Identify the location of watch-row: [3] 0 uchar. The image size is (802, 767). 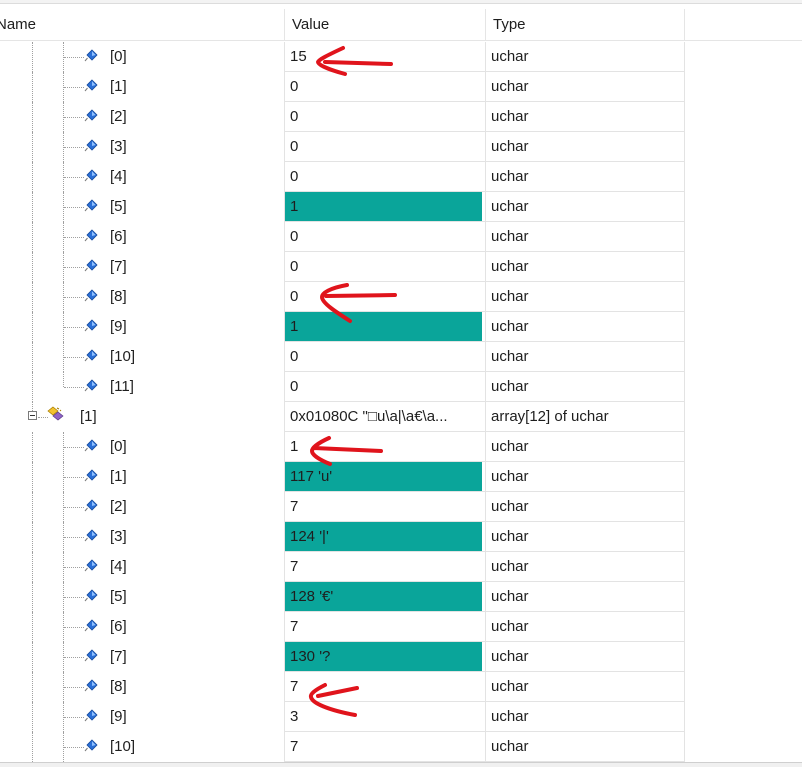
(401, 147).